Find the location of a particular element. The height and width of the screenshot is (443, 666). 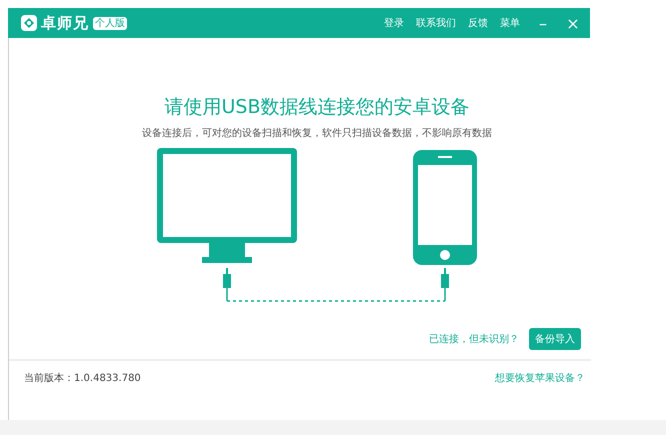

ios-recovery-link: 想要恢复苹果设备？ is located at coordinates (540, 378).